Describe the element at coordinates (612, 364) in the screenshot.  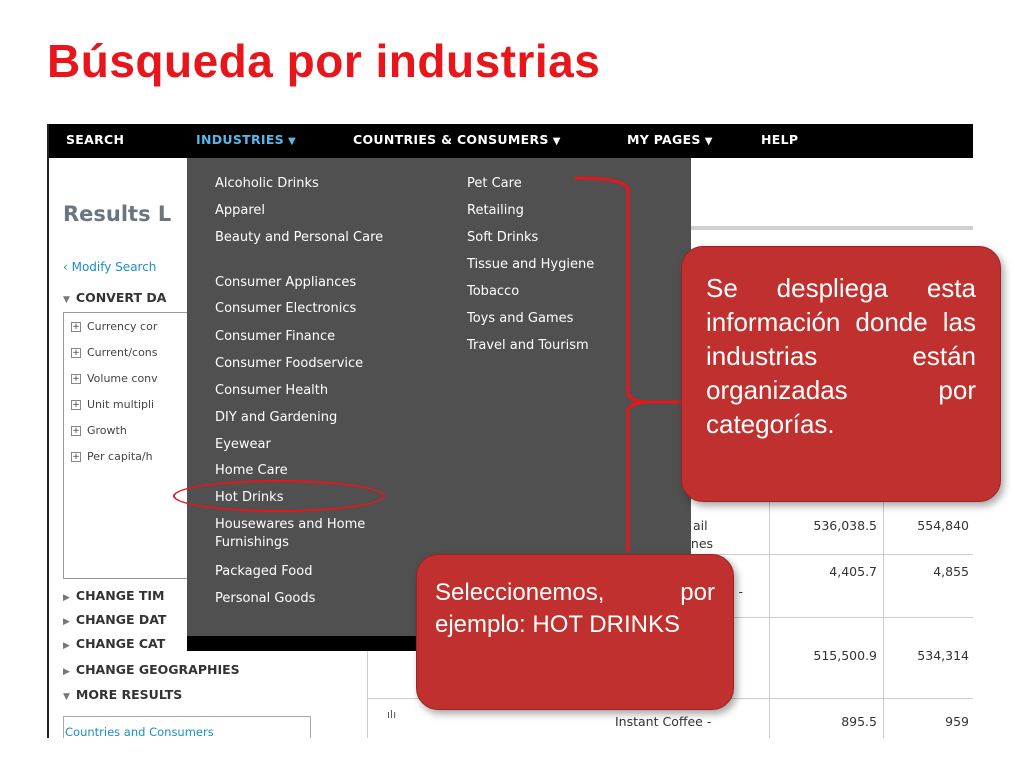
I see `brace-arrow-icon` at that location.